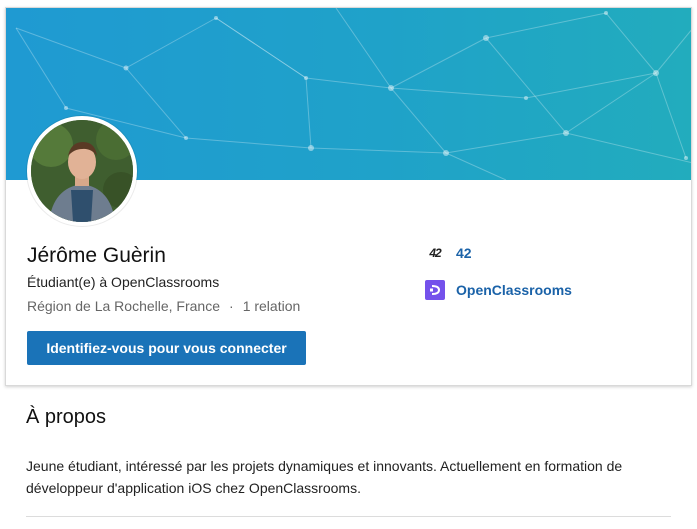 The height and width of the screenshot is (529, 697). I want to click on 42-logo-icon: 42, so click(435, 253).